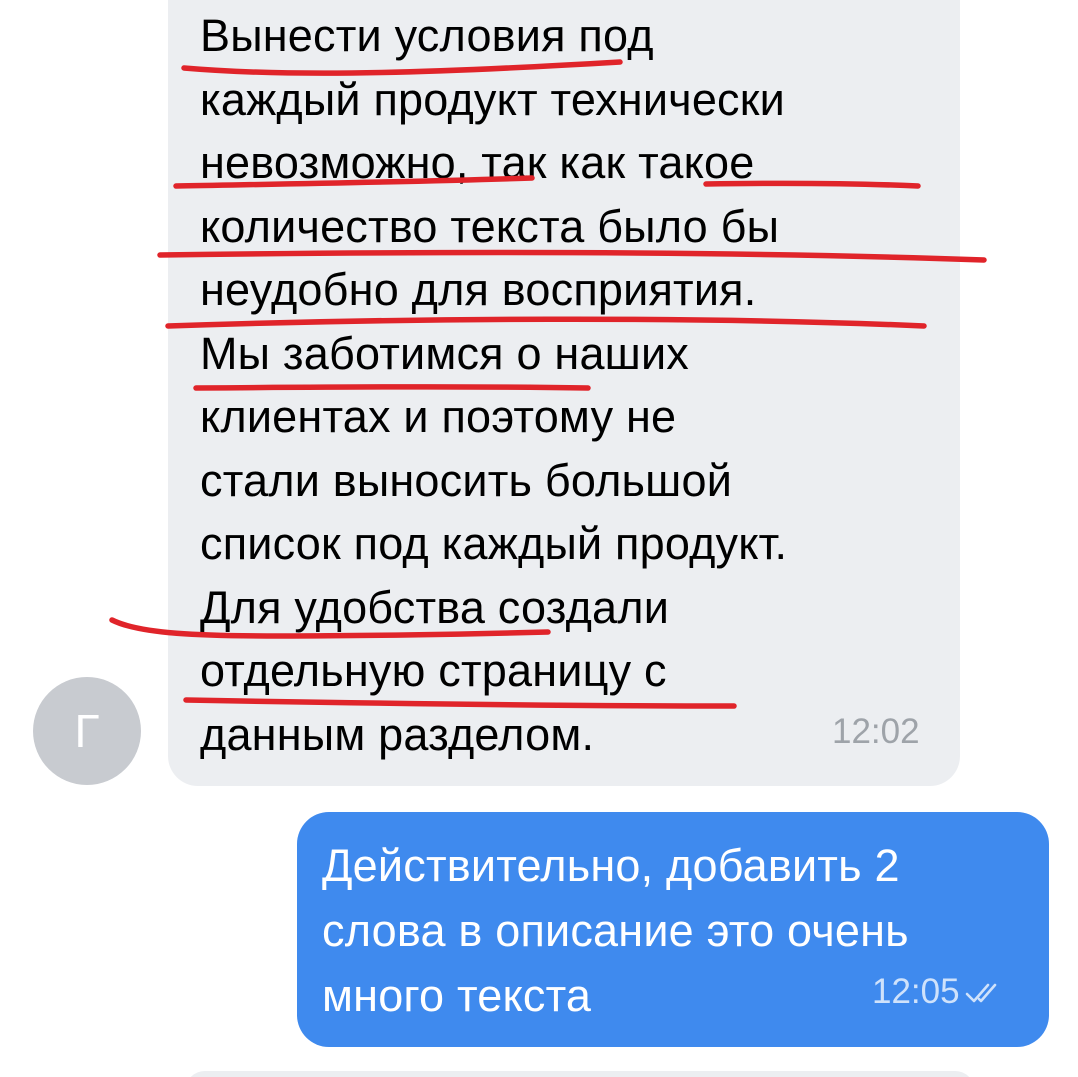  I want to click on message-line: Действительно, добавить 2, so click(611, 865).